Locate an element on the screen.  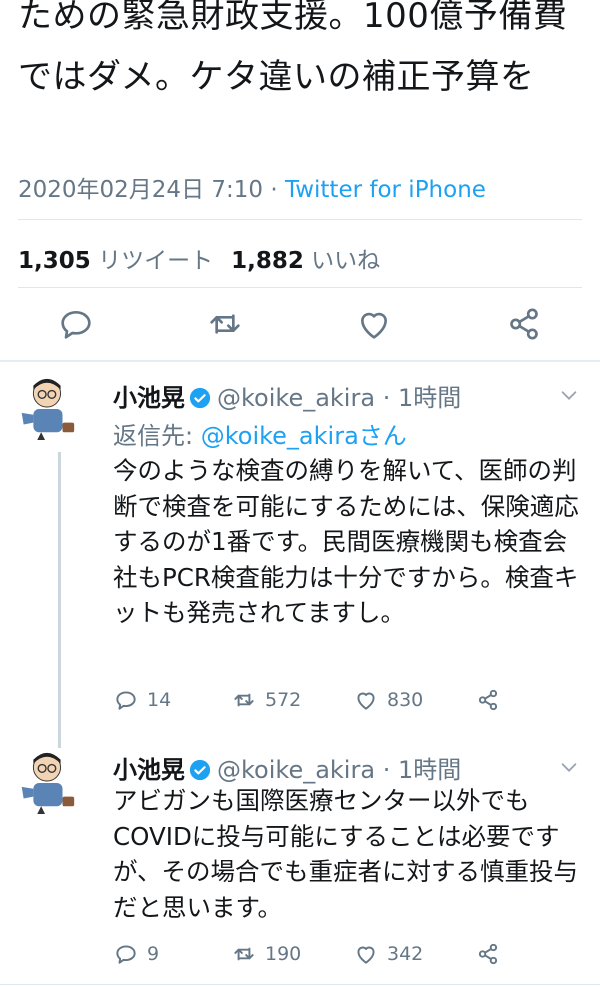
retweet-button is located at coordinates (225, 324).